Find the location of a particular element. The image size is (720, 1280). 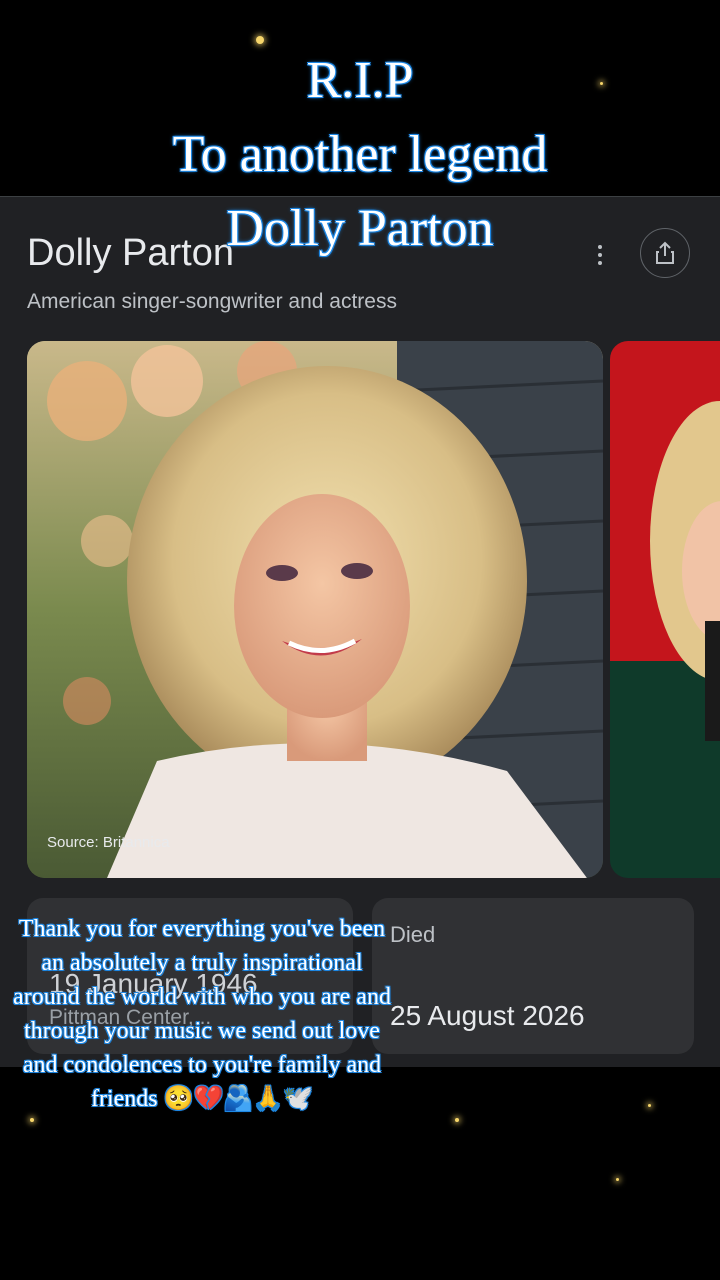

overlay-title-line: To another legend is located at coordinates (360, 154).